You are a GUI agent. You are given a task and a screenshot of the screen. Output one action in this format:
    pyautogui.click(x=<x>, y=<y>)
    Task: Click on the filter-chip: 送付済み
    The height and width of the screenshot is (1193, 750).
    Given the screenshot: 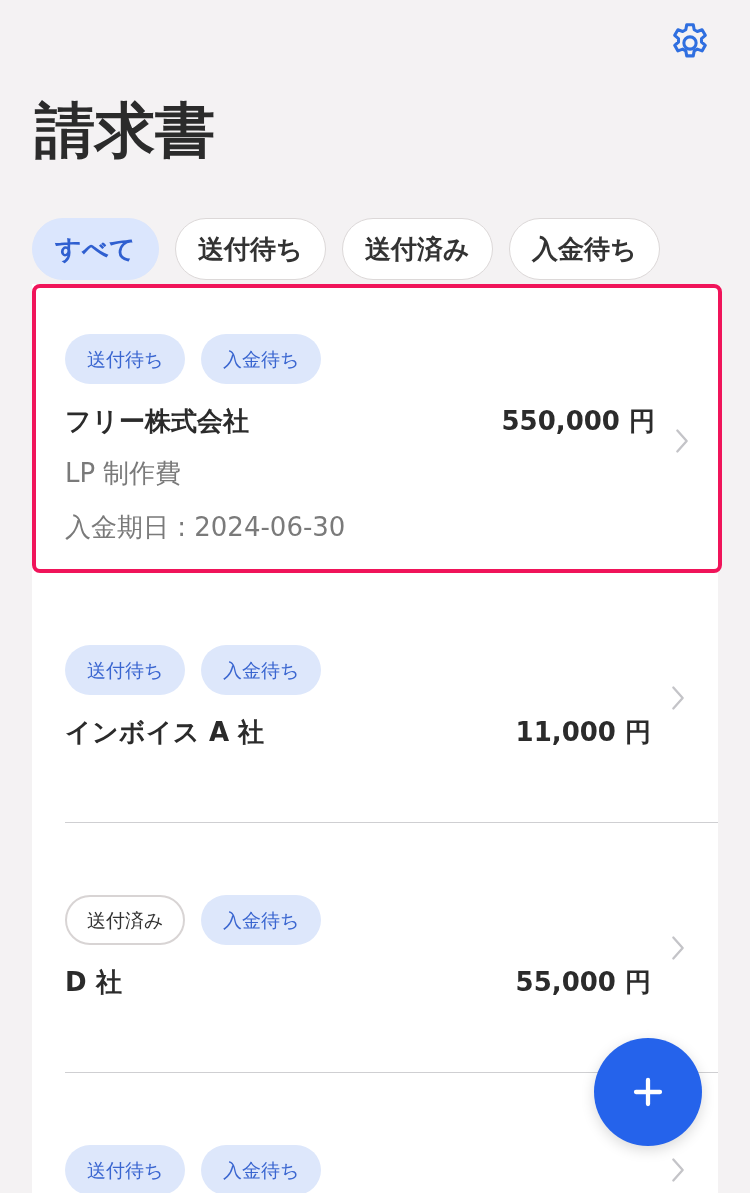 What is the action you would take?
    pyautogui.click(x=417, y=249)
    